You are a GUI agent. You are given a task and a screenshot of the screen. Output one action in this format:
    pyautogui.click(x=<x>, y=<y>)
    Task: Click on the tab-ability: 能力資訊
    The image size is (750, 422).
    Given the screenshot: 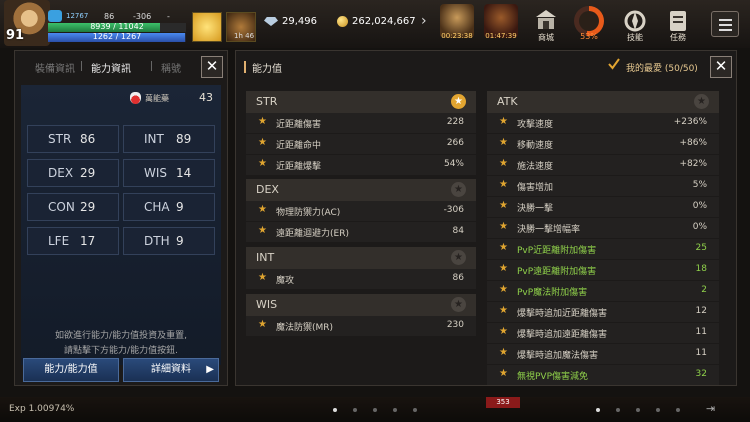 What is the action you would take?
    pyautogui.click(x=111, y=67)
    